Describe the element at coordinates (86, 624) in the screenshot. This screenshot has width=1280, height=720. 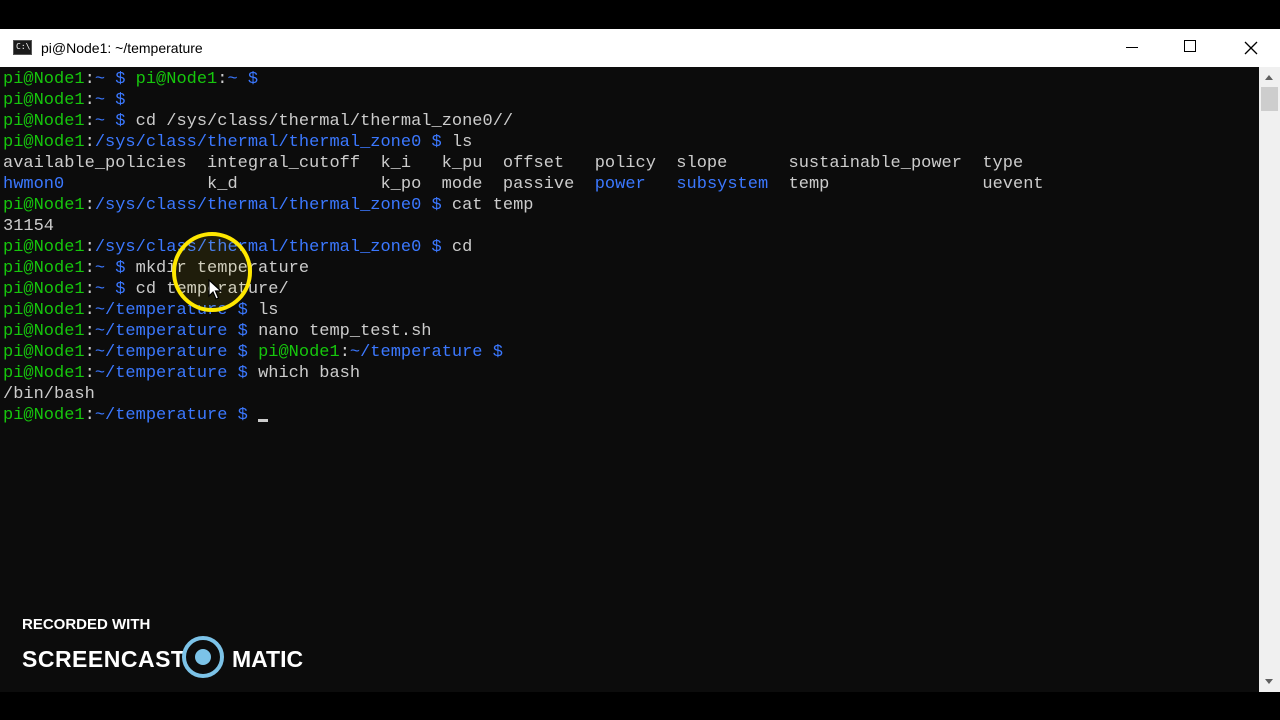
I see `watermark-recorded-with: RECORDED WITH` at that location.